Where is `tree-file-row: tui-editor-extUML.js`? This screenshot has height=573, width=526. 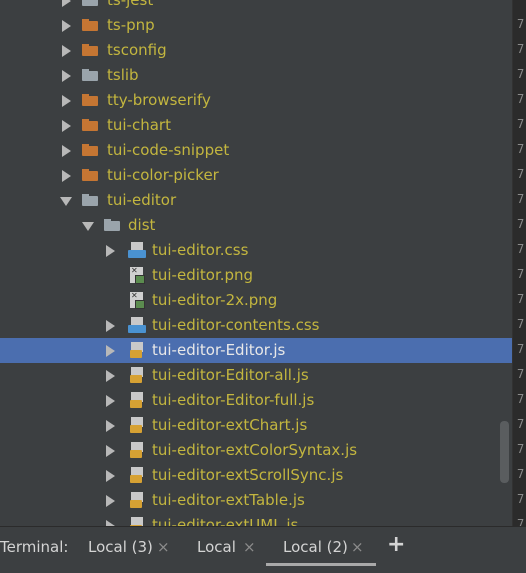 tree-file-row: tui-editor-extUML.js is located at coordinates (256, 519).